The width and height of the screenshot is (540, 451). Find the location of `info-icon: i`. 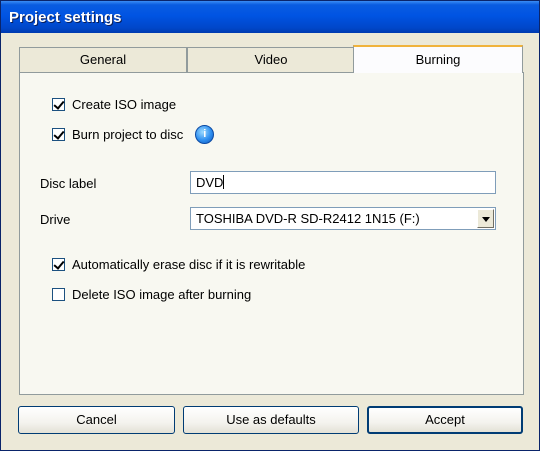

info-icon: i is located at coordinates (205, 134).